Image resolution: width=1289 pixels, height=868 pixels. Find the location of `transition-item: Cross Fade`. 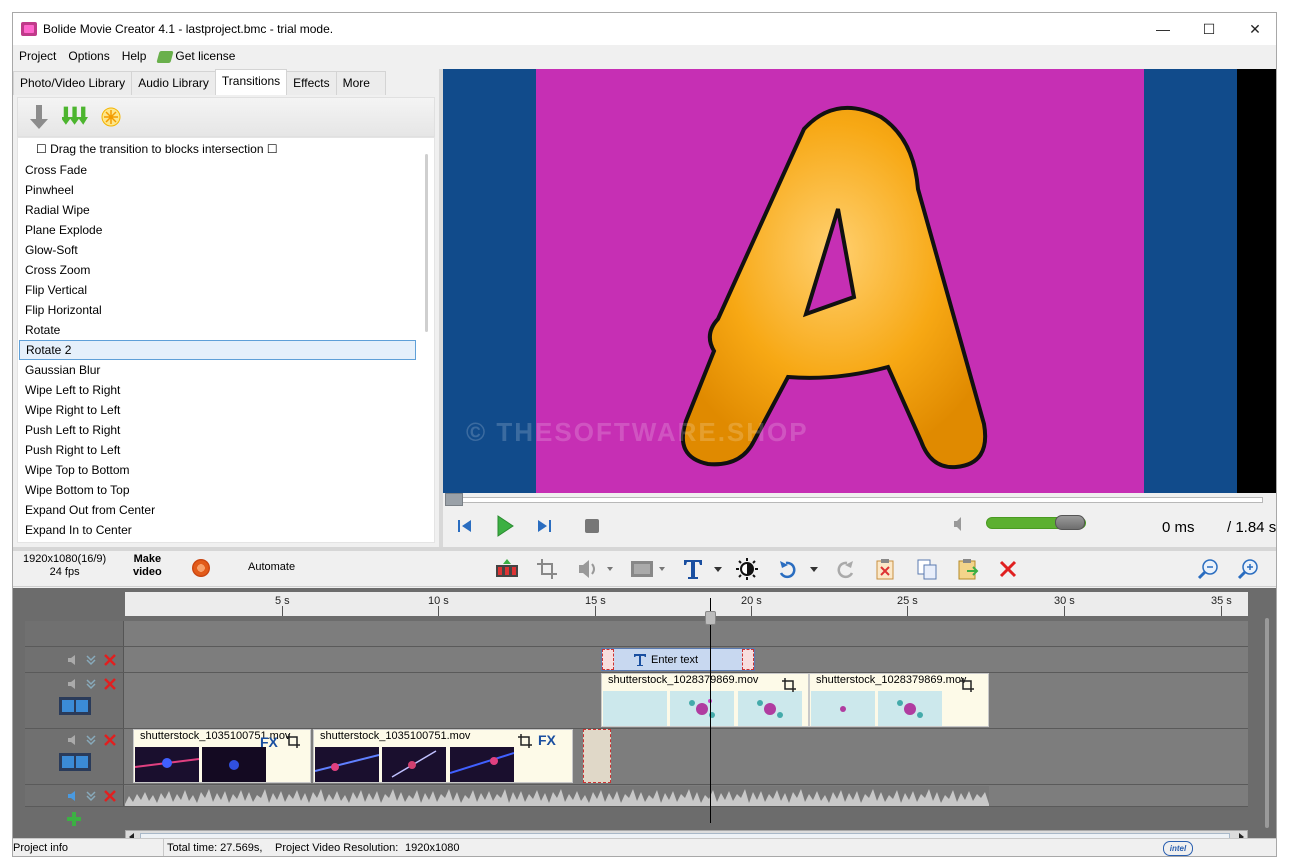

transition-item: Cross Fade is located at coordinates (217, 170).